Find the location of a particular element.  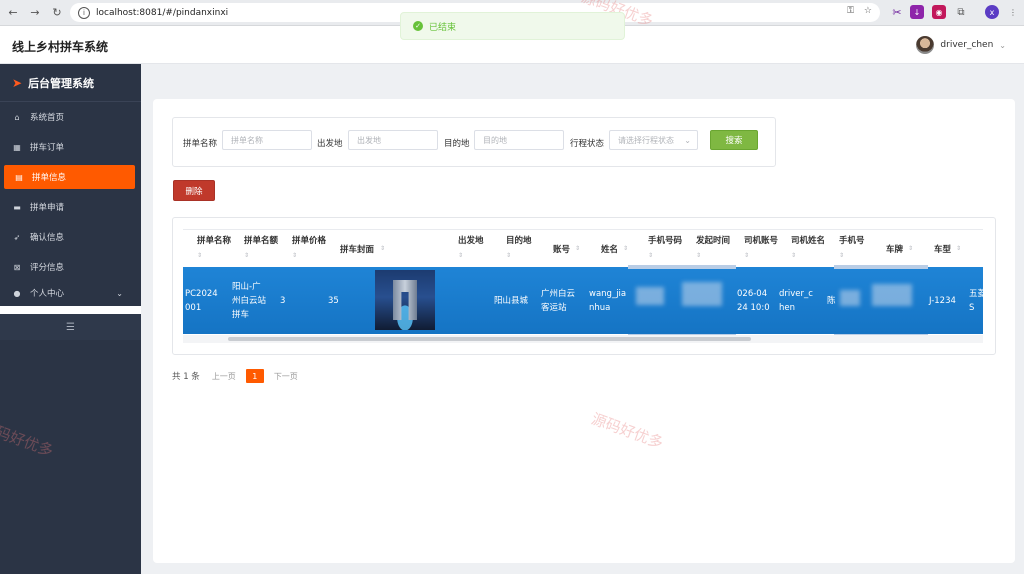

from-input: 出发地 is located at coordinates (393, 140).